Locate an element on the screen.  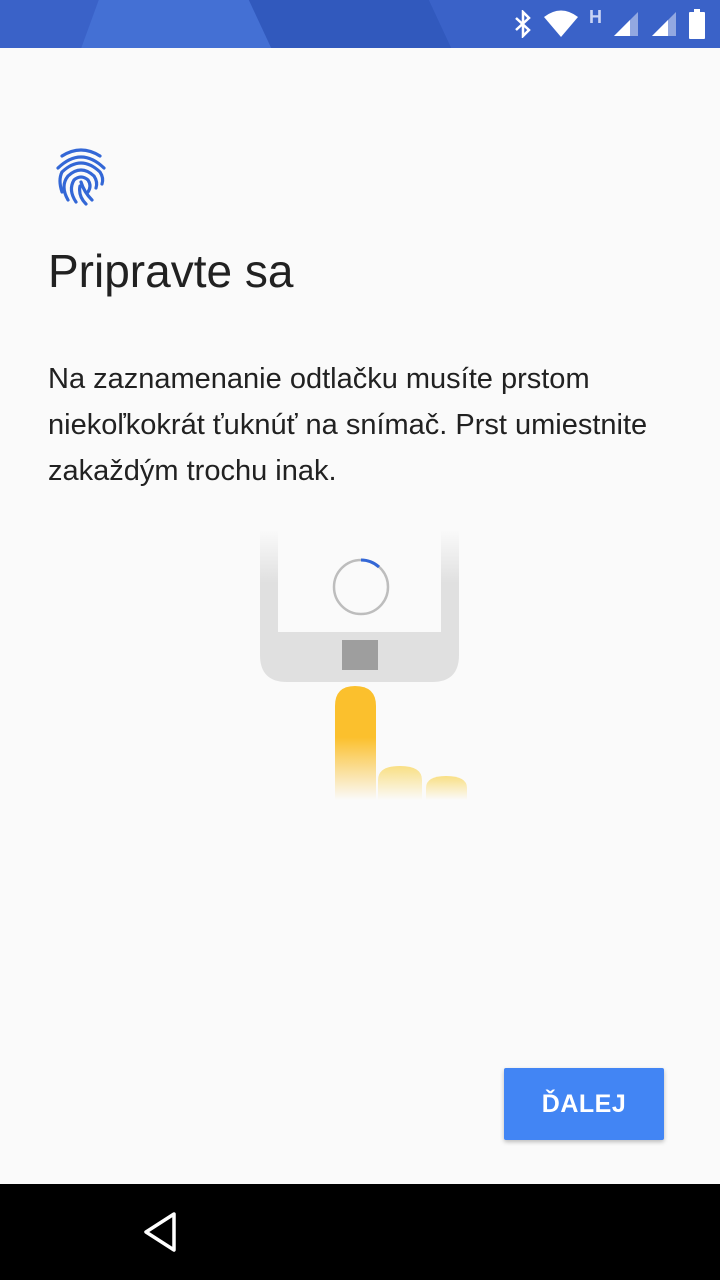
battery-icon is located at coordinates (697, 24).